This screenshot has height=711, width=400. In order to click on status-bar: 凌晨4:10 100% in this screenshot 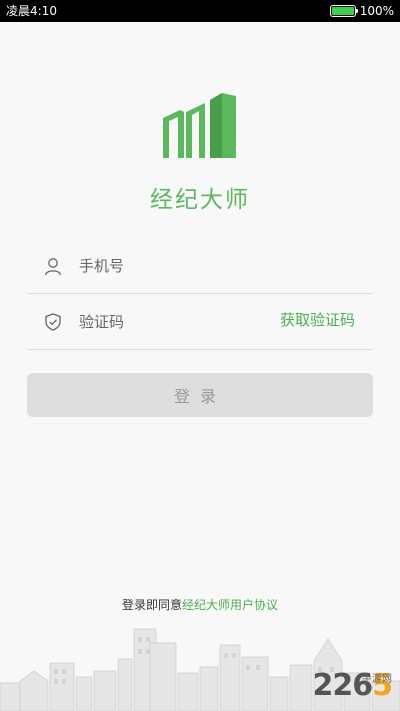, I will do `click(200, 11)`.